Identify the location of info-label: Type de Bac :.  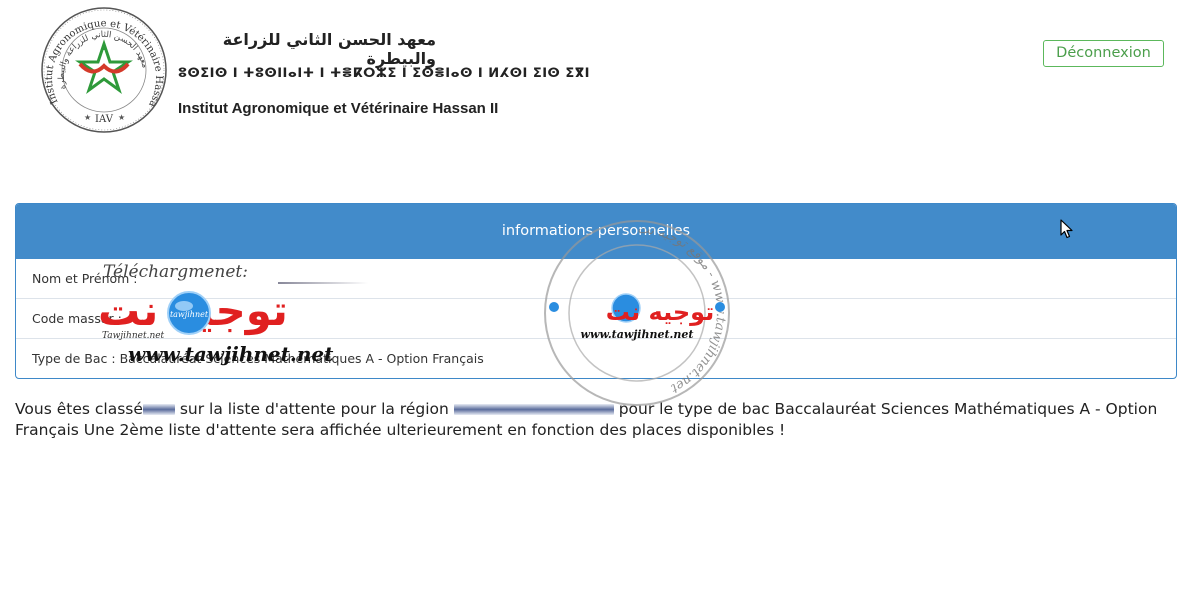
(74, 358).